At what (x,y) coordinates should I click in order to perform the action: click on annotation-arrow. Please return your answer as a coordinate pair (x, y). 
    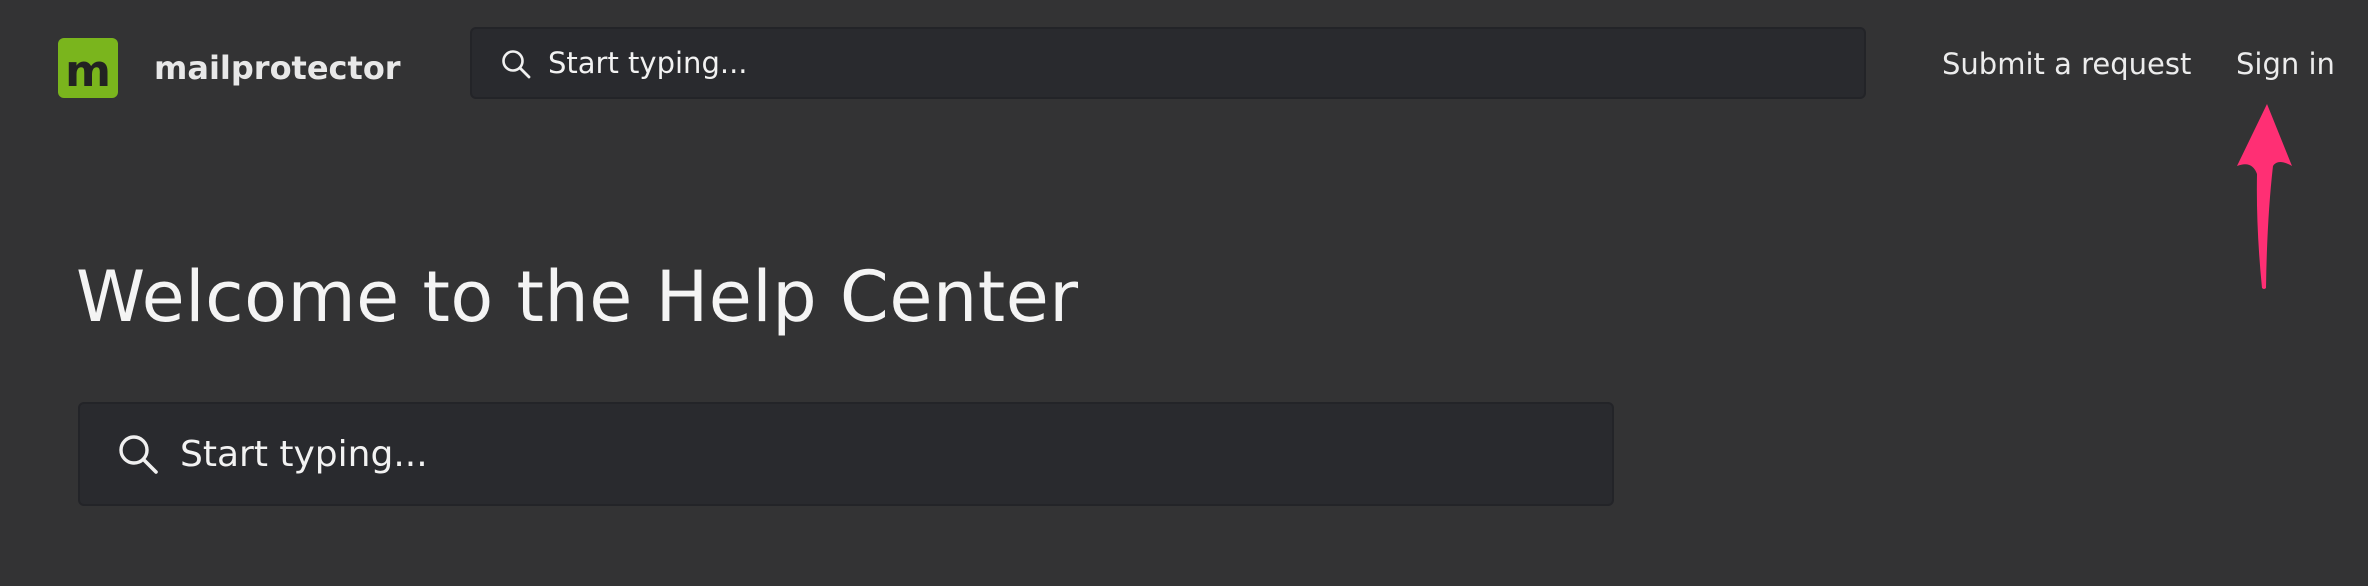
    Looking at the image, I should click on (2264, 196).